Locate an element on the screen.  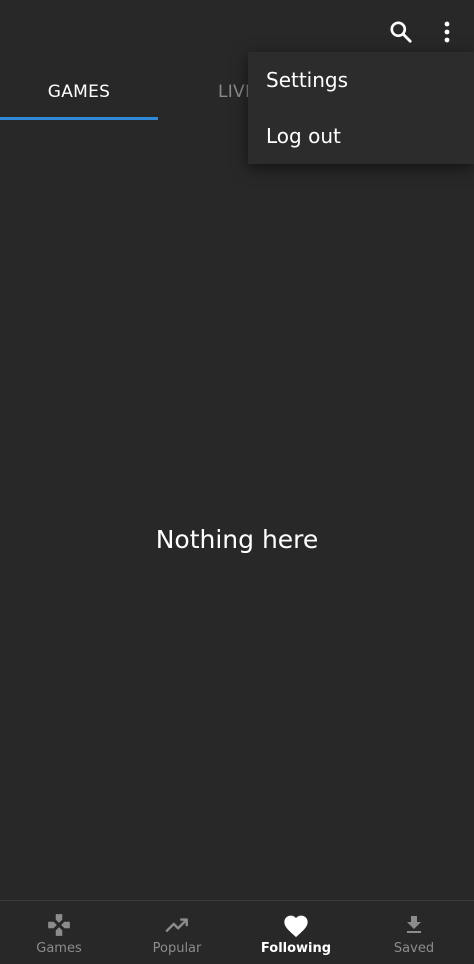
trending-up-icon is located at coordinates (176, 925).